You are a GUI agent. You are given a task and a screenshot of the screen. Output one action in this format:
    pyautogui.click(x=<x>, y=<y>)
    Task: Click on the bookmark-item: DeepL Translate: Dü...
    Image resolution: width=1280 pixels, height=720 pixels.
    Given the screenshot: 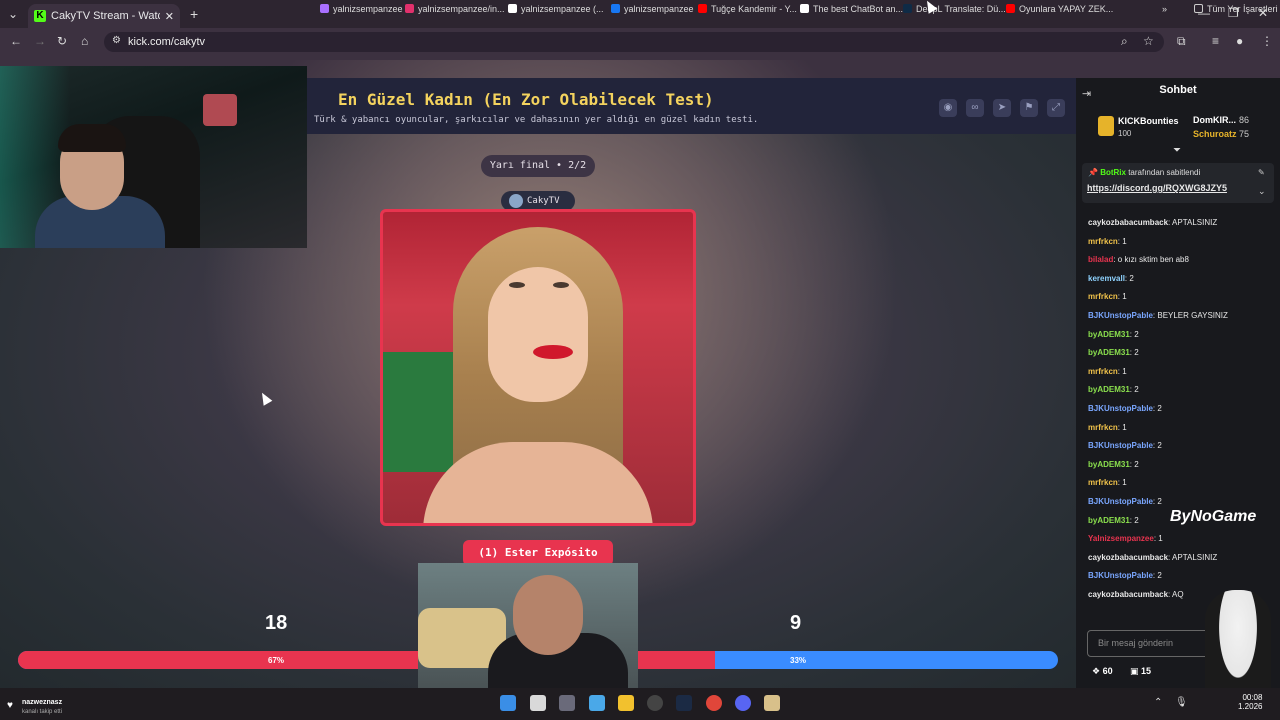 What is the action you would take?
    pyautogui.click(x=954, y=9)
    